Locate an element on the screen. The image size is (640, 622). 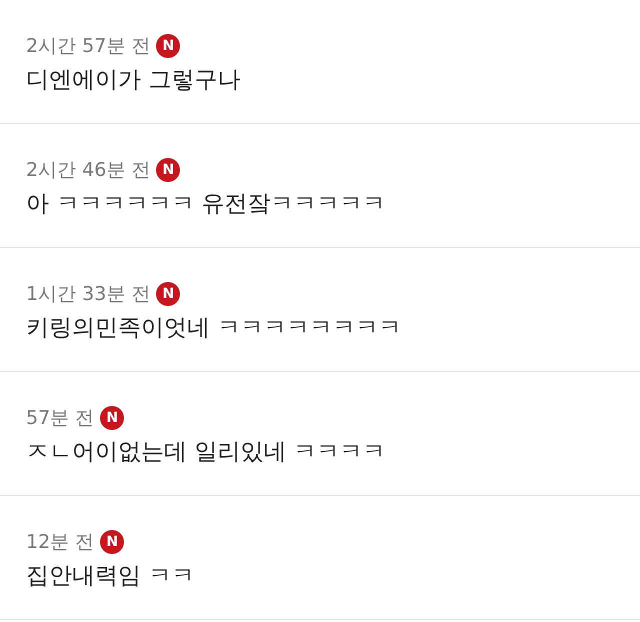
comment-time: 2시간 57분 전 is located at coordinates (88, 46).